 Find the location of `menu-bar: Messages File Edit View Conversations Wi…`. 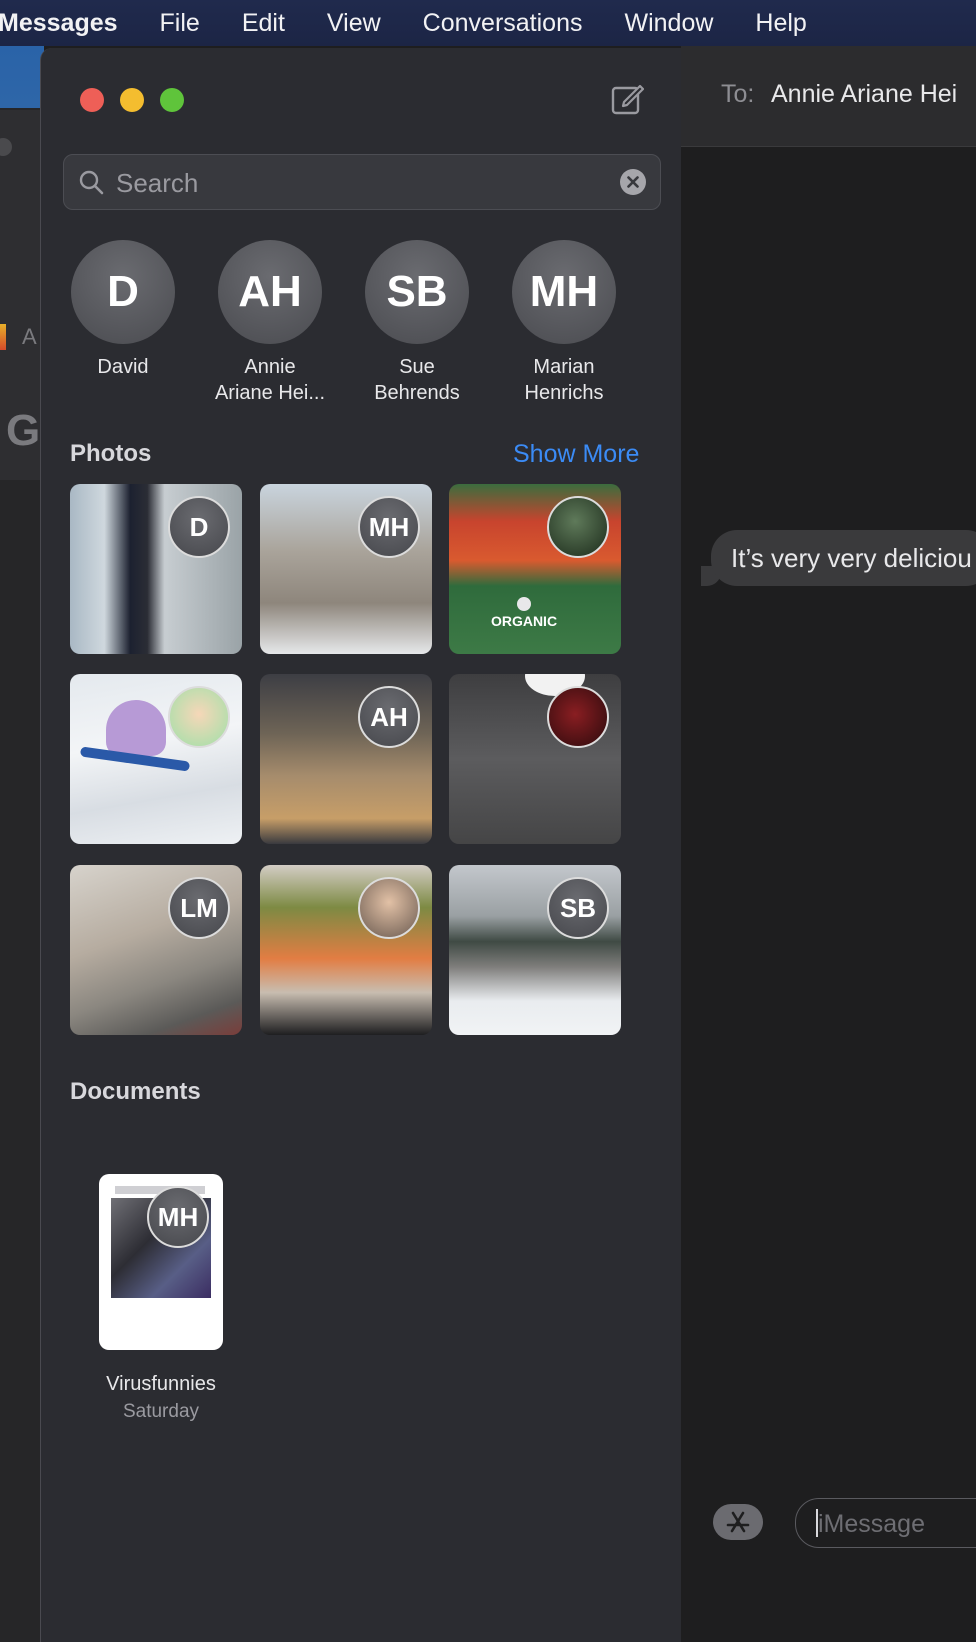

menu-bar: Messages File Edit View Conversations Wi… is located at coordinates (488, 23).